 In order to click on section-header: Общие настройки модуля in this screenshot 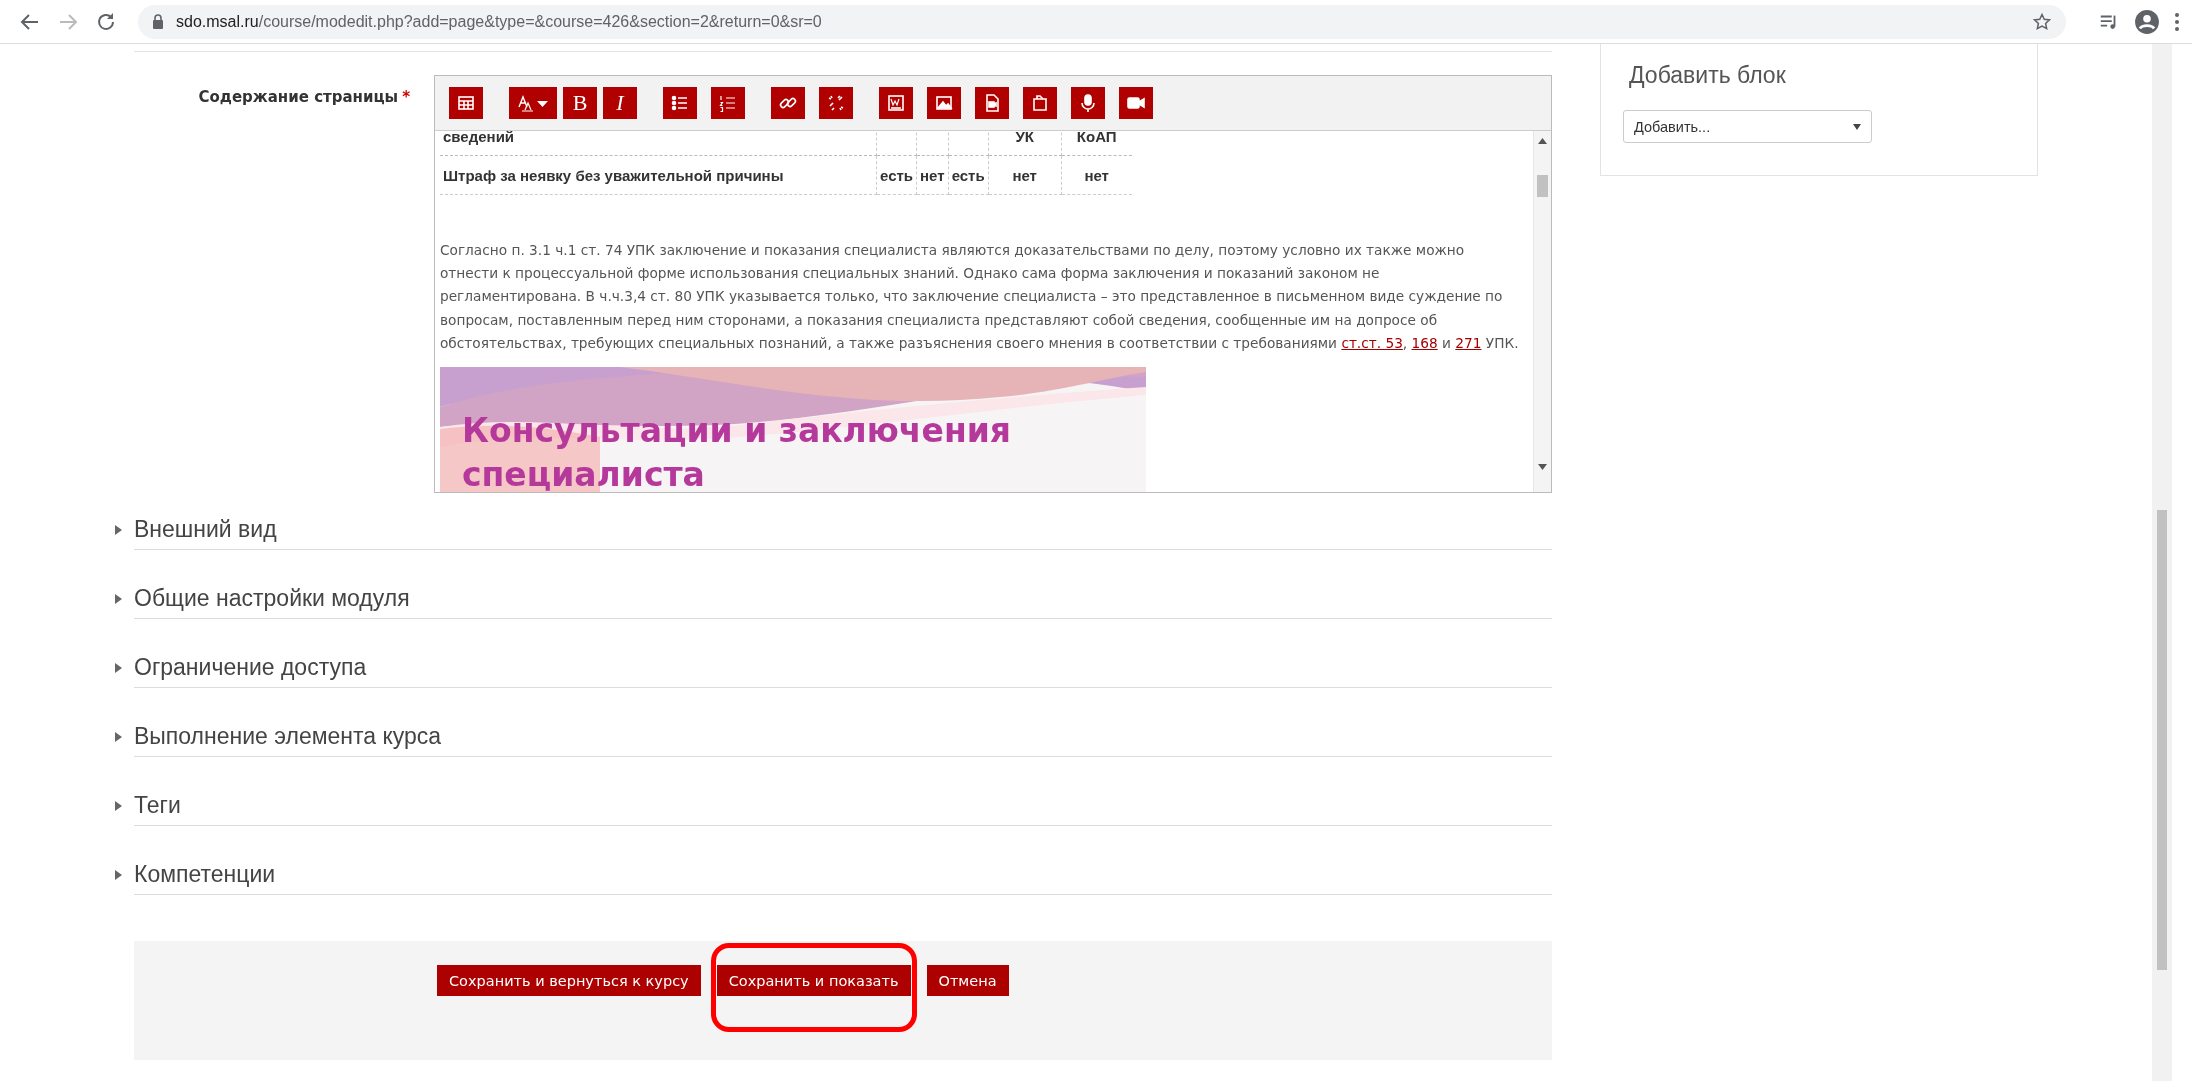, I will do `click(272, 598)`.